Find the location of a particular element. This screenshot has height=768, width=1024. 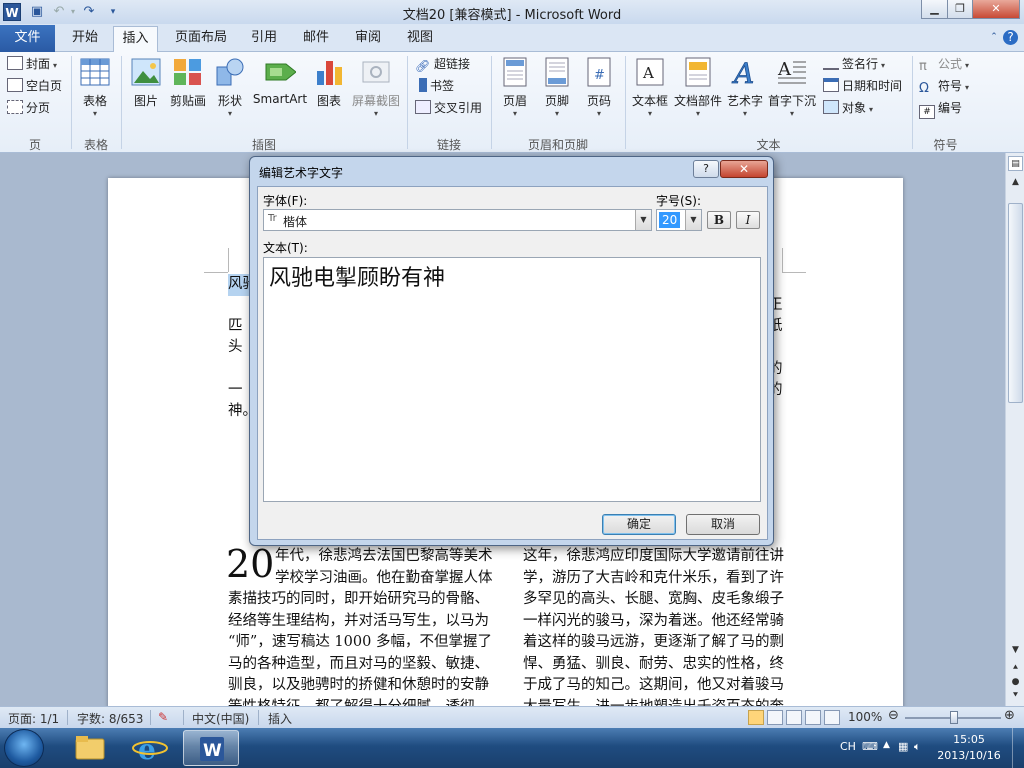

hyperlink-icon: 🔗︎ is located at coordinates (423, 66).